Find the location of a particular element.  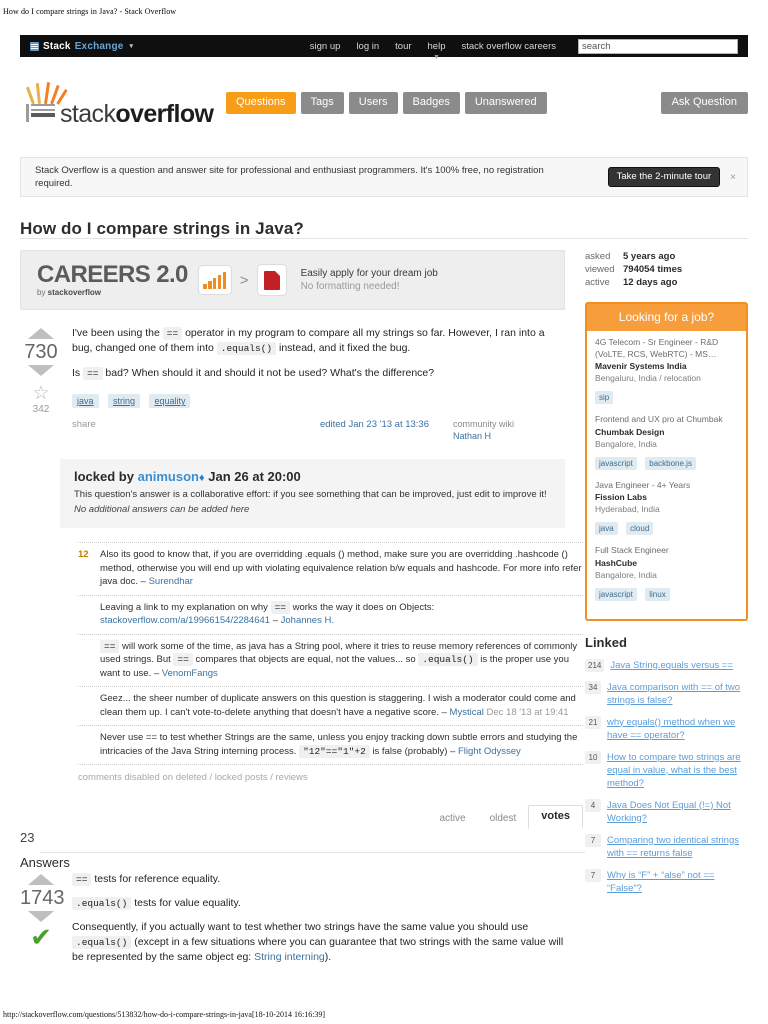

job-tag: linux is located at coordinates (657, 594).